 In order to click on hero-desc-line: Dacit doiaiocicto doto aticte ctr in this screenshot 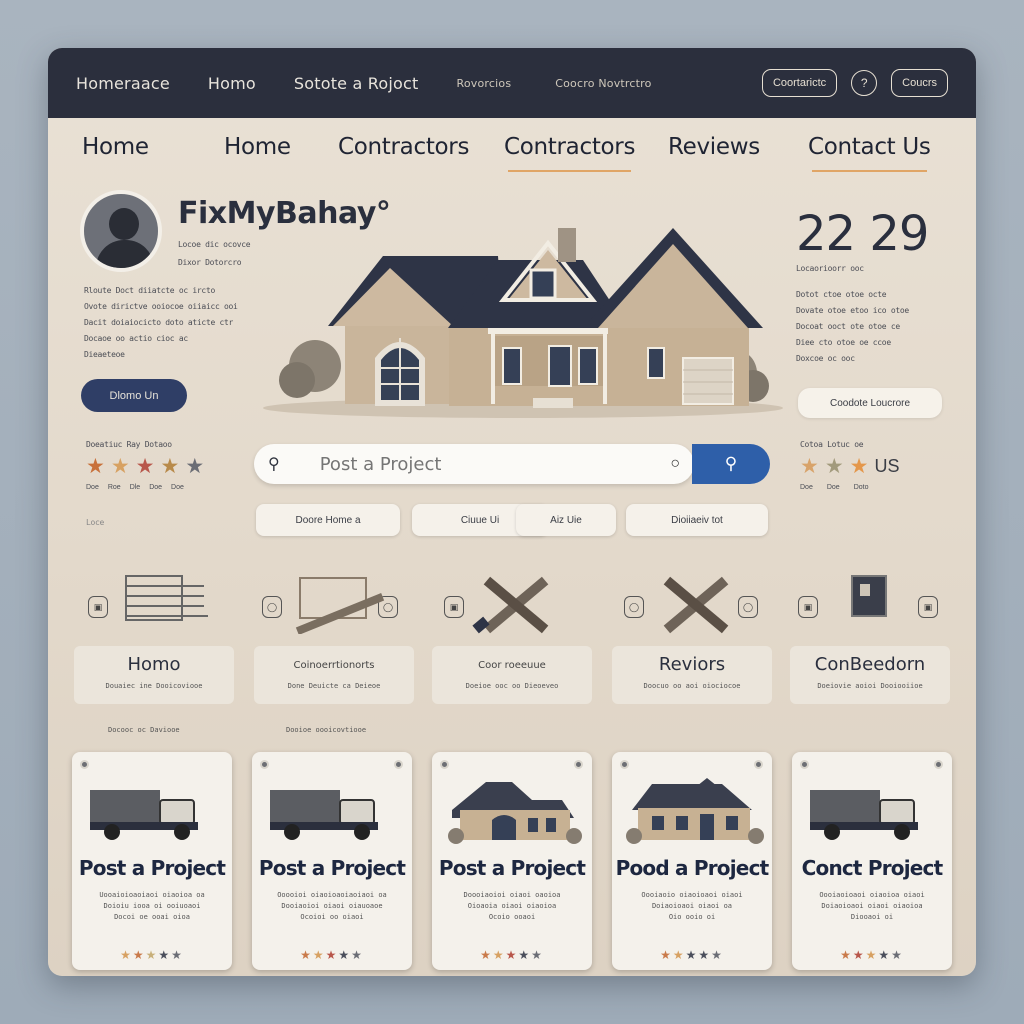, I will do `click(159, 322)`.